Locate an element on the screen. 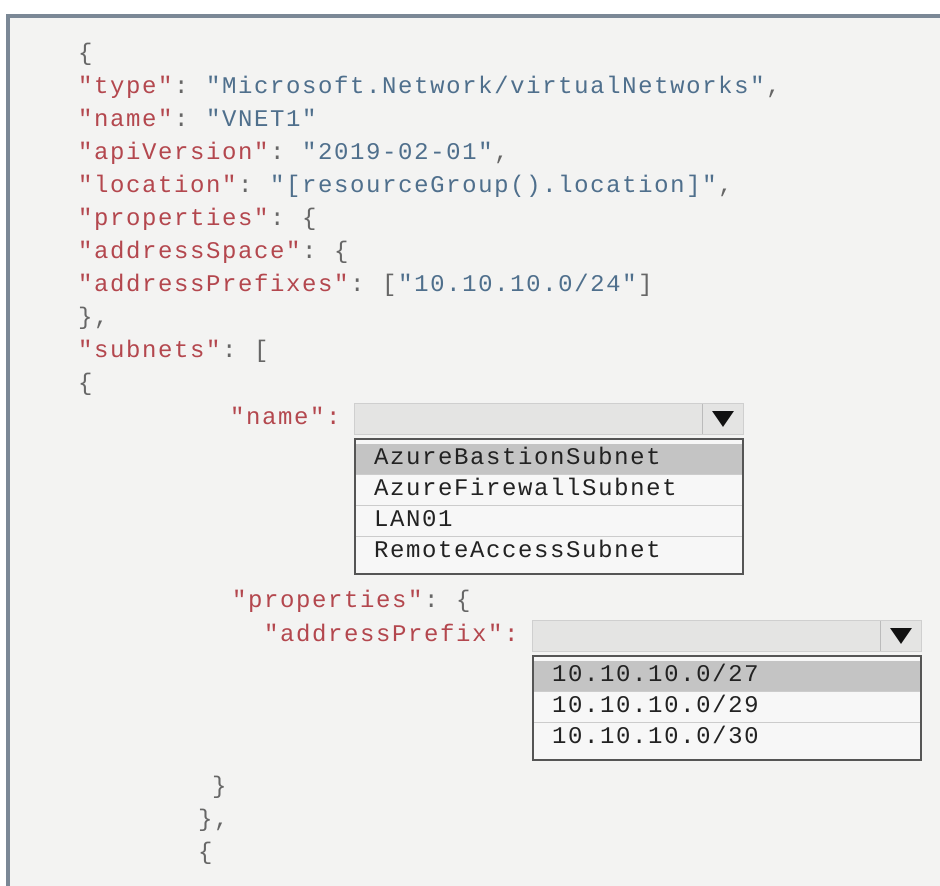 This screenshot has width=940, height=886. code-line: "addressPrefix": is located at coordinates (392, 636).